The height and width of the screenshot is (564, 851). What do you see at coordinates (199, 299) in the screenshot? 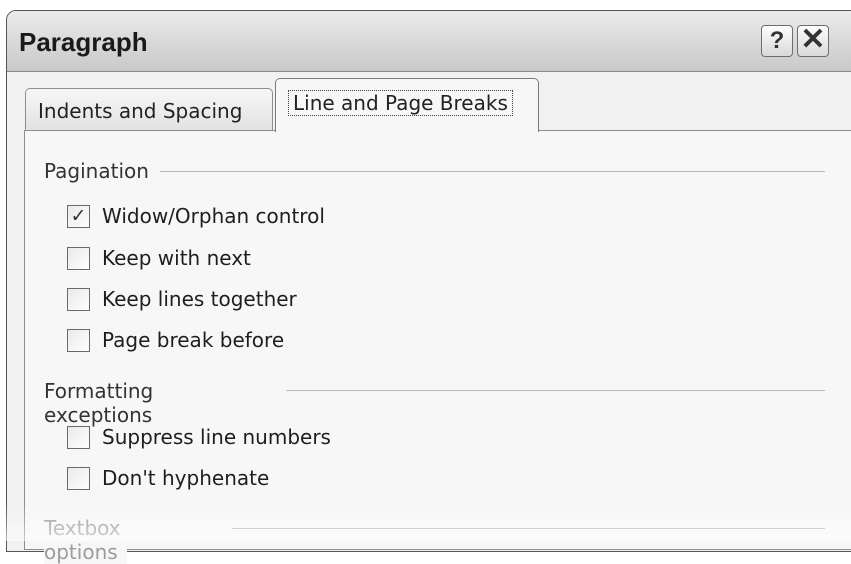
I see `checkbox-label: Keep lines together` at bounding box center [199, 299].